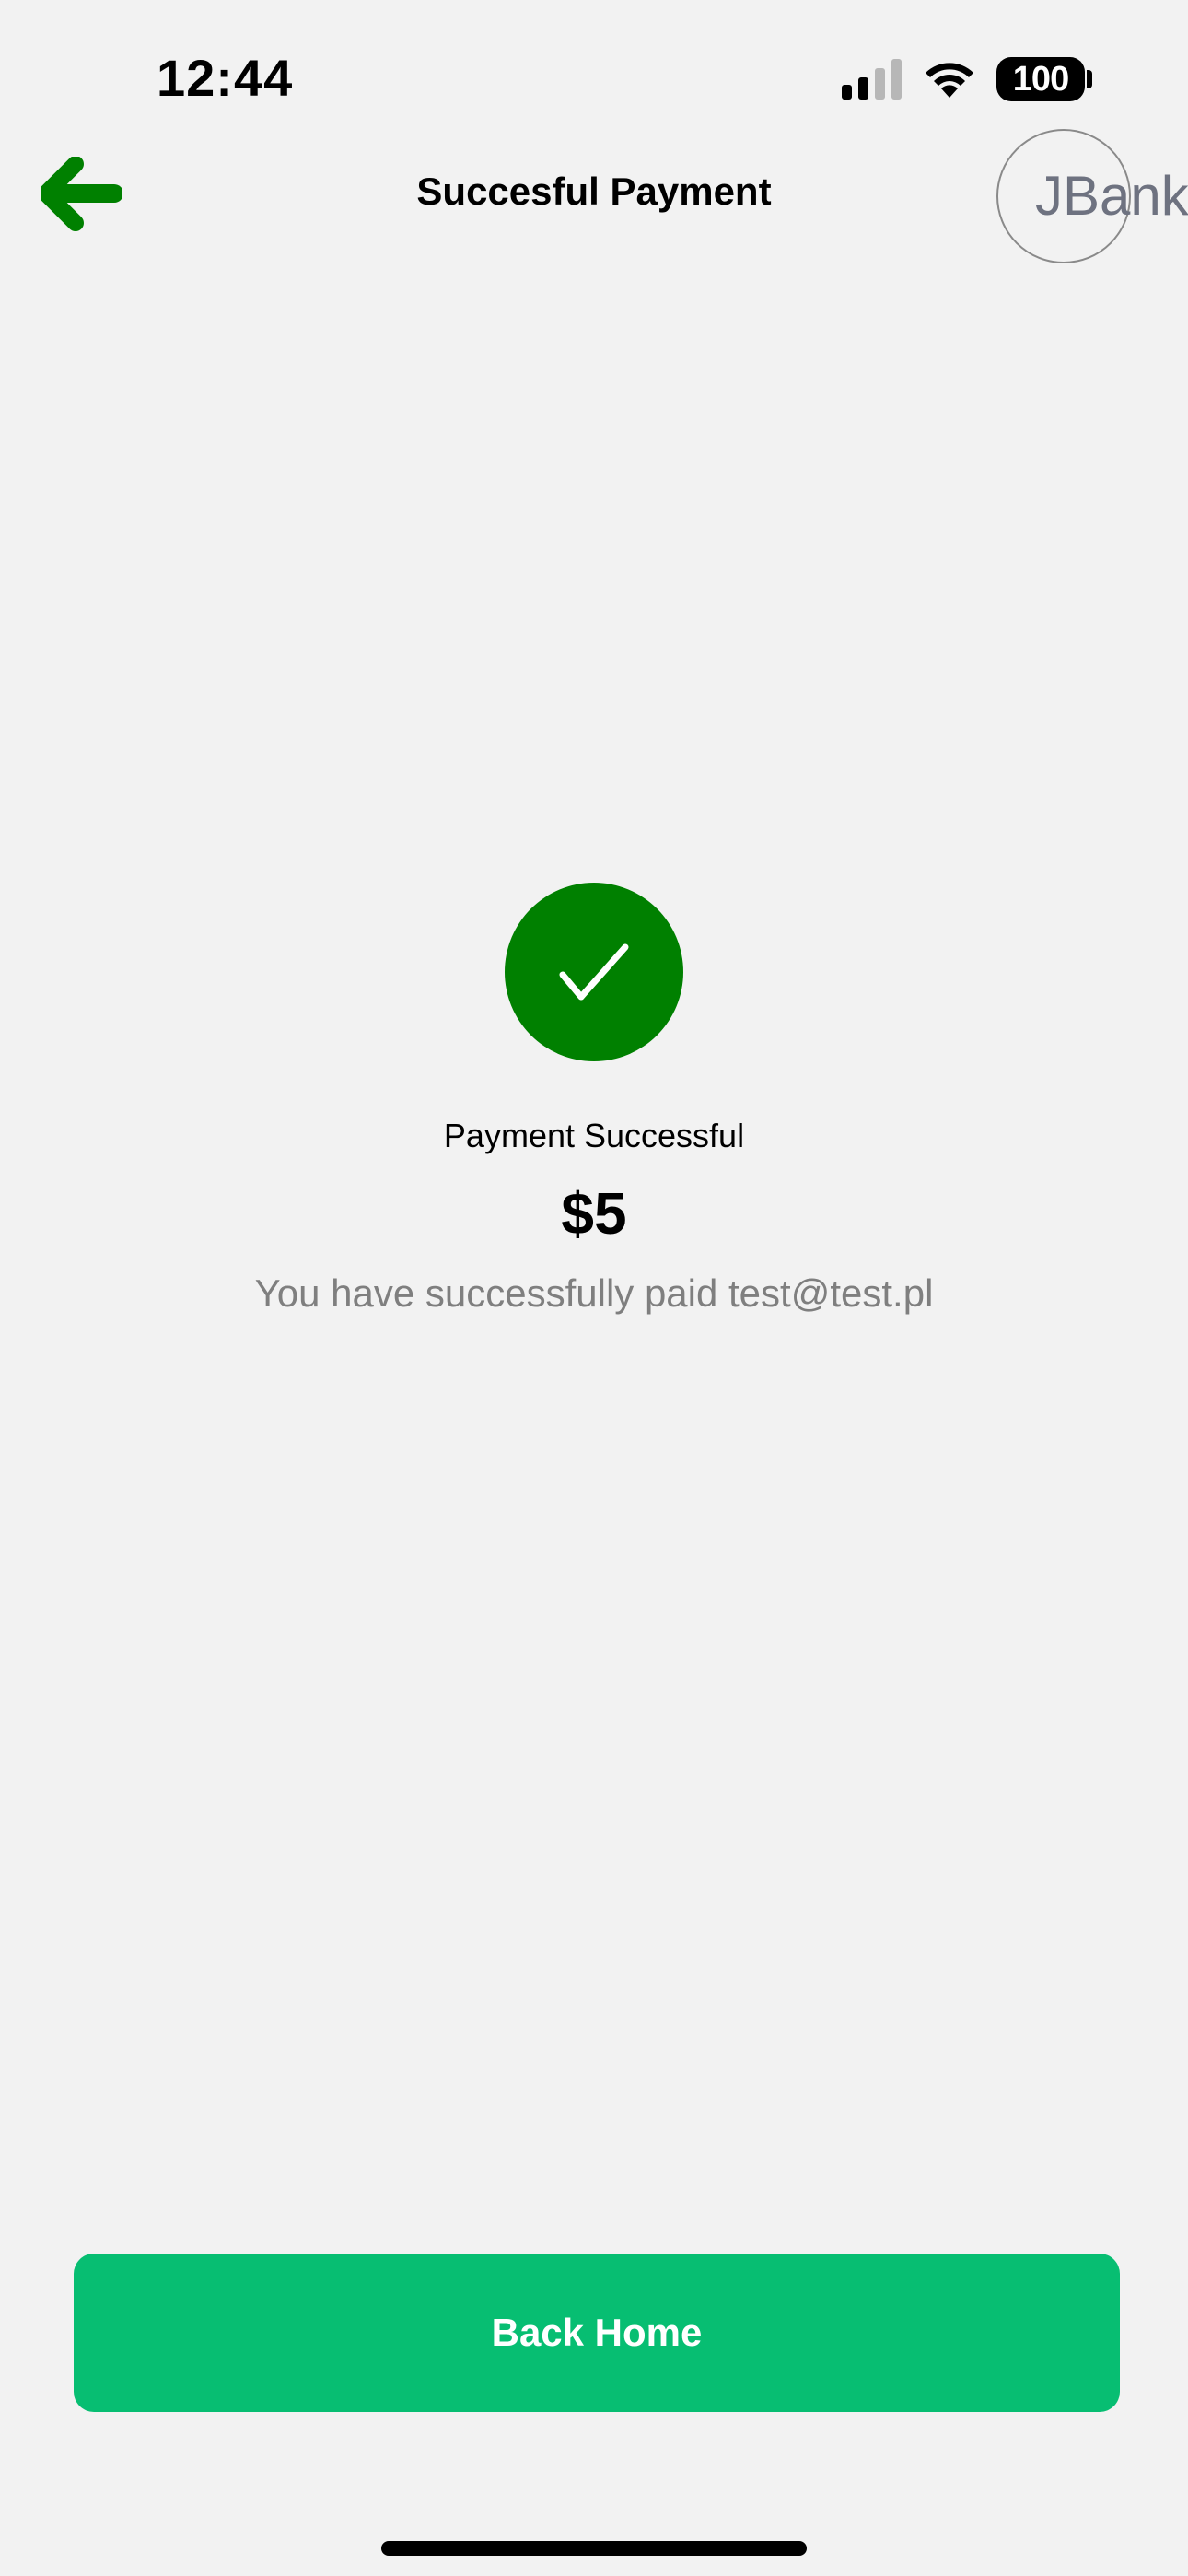  I want to click on logo-text: JBank, so click(1111, 196).